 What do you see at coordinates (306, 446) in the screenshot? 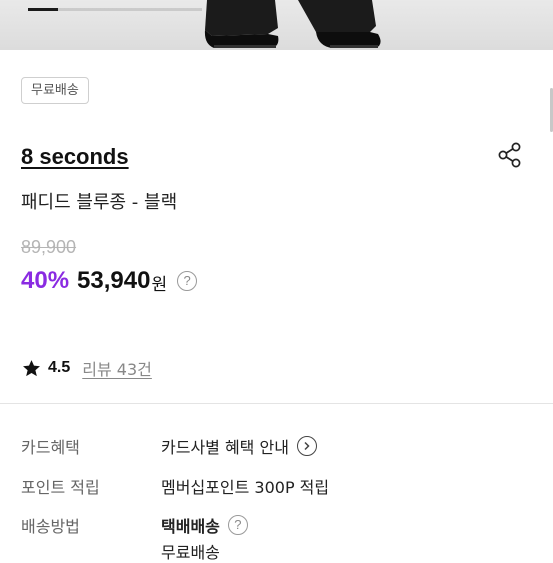
I see `chevron-right-circle-icon` at bounding box center [306, 446].